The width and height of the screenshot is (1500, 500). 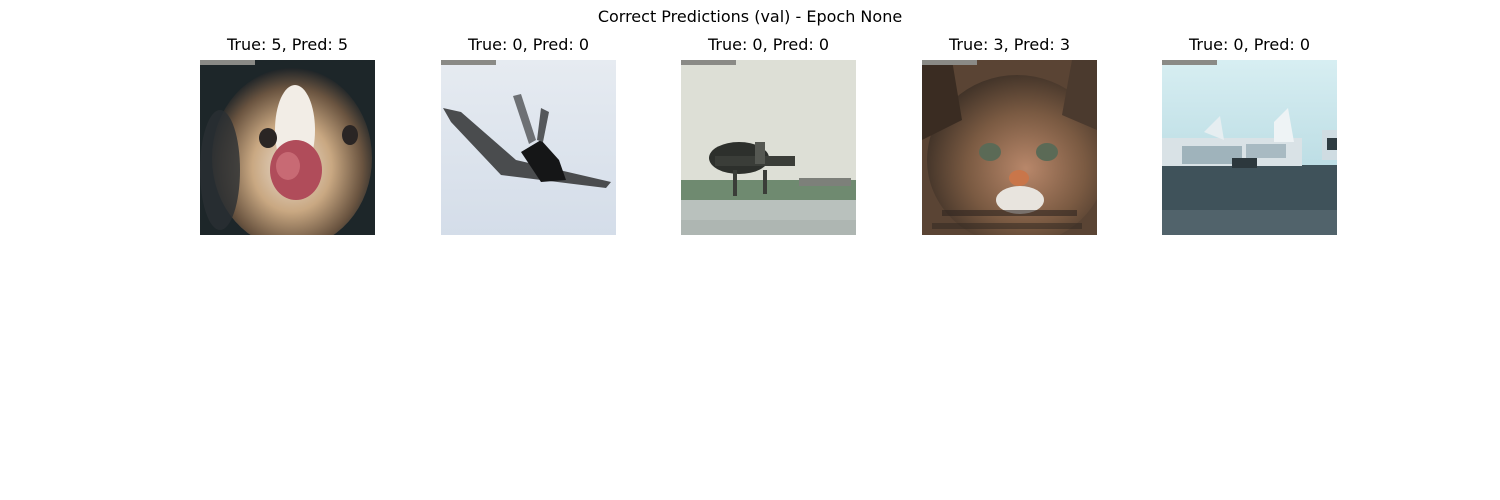 I want to click on jets-tarmac-image, so click(x=1249, y=147).